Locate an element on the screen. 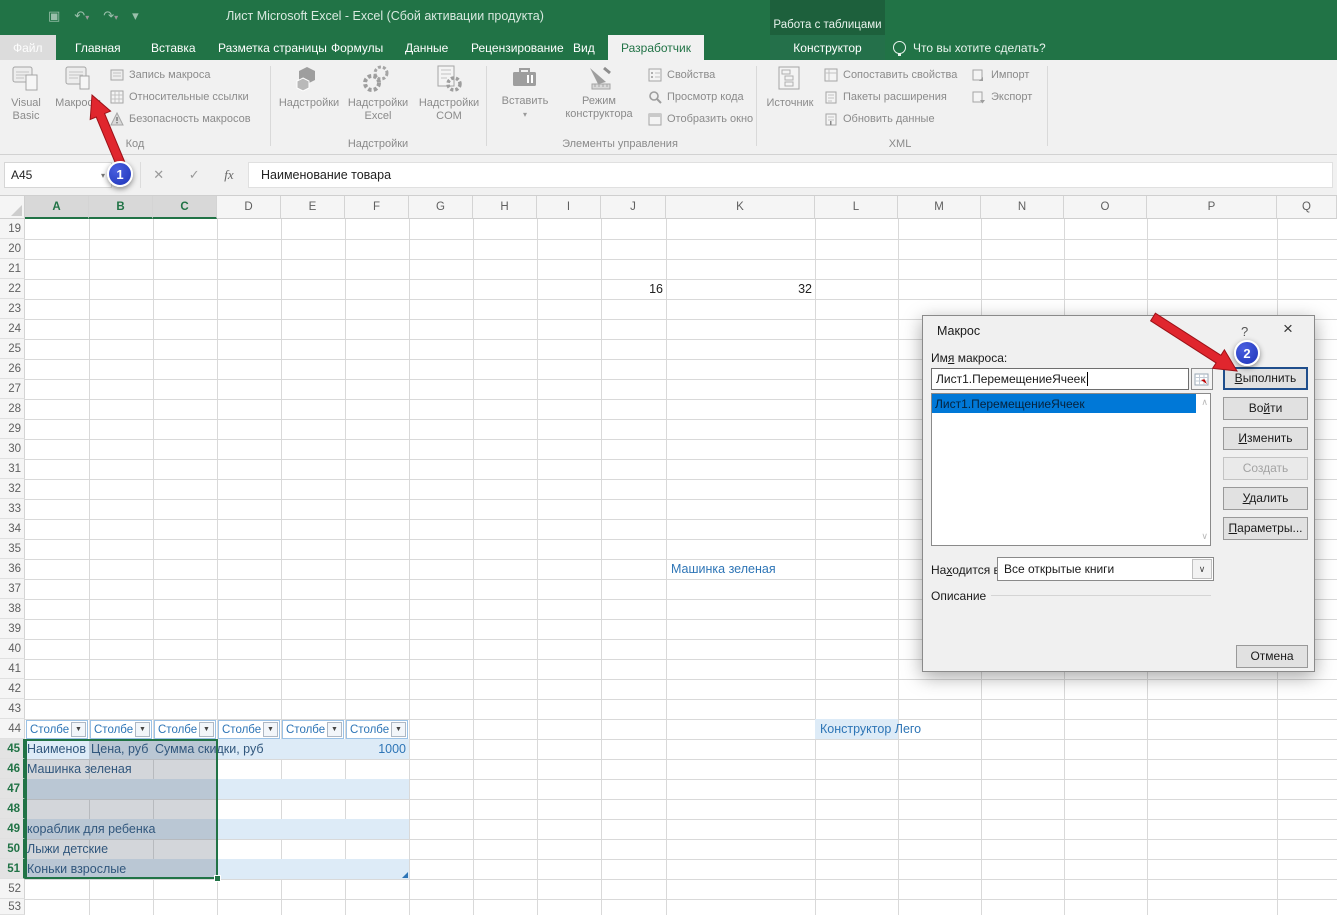 Image resolution: width=1337 pixels, height=915 pixels. column-header-K: K is located at coordinates (740, 207).